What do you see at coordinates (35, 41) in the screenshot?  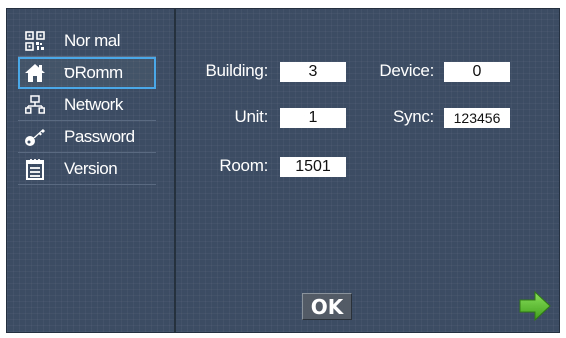 I see `qr-code-icon` at bounding box center [35, 41].